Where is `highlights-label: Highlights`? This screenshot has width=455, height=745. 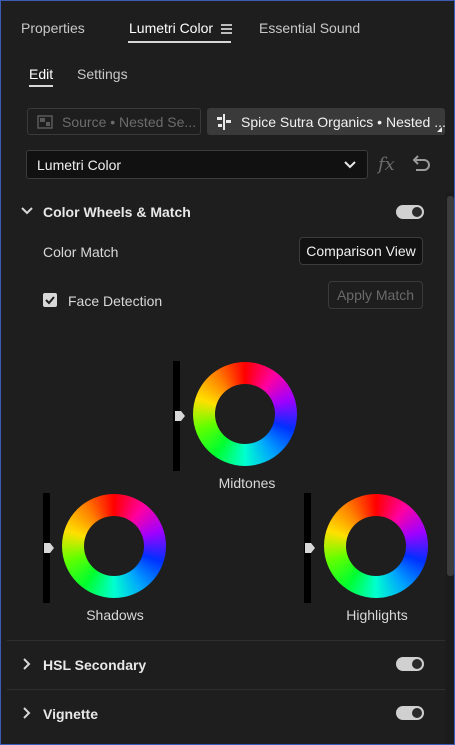 highlights-label: Highlights is located at coordinates (377, 615).